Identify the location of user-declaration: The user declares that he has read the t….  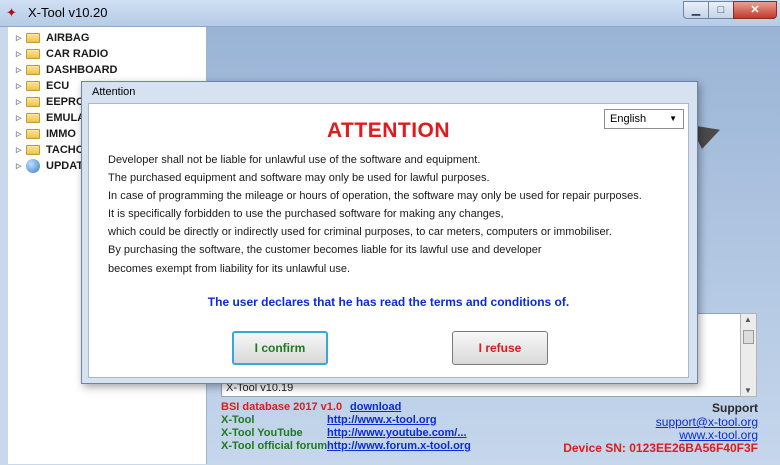
(388, 302).